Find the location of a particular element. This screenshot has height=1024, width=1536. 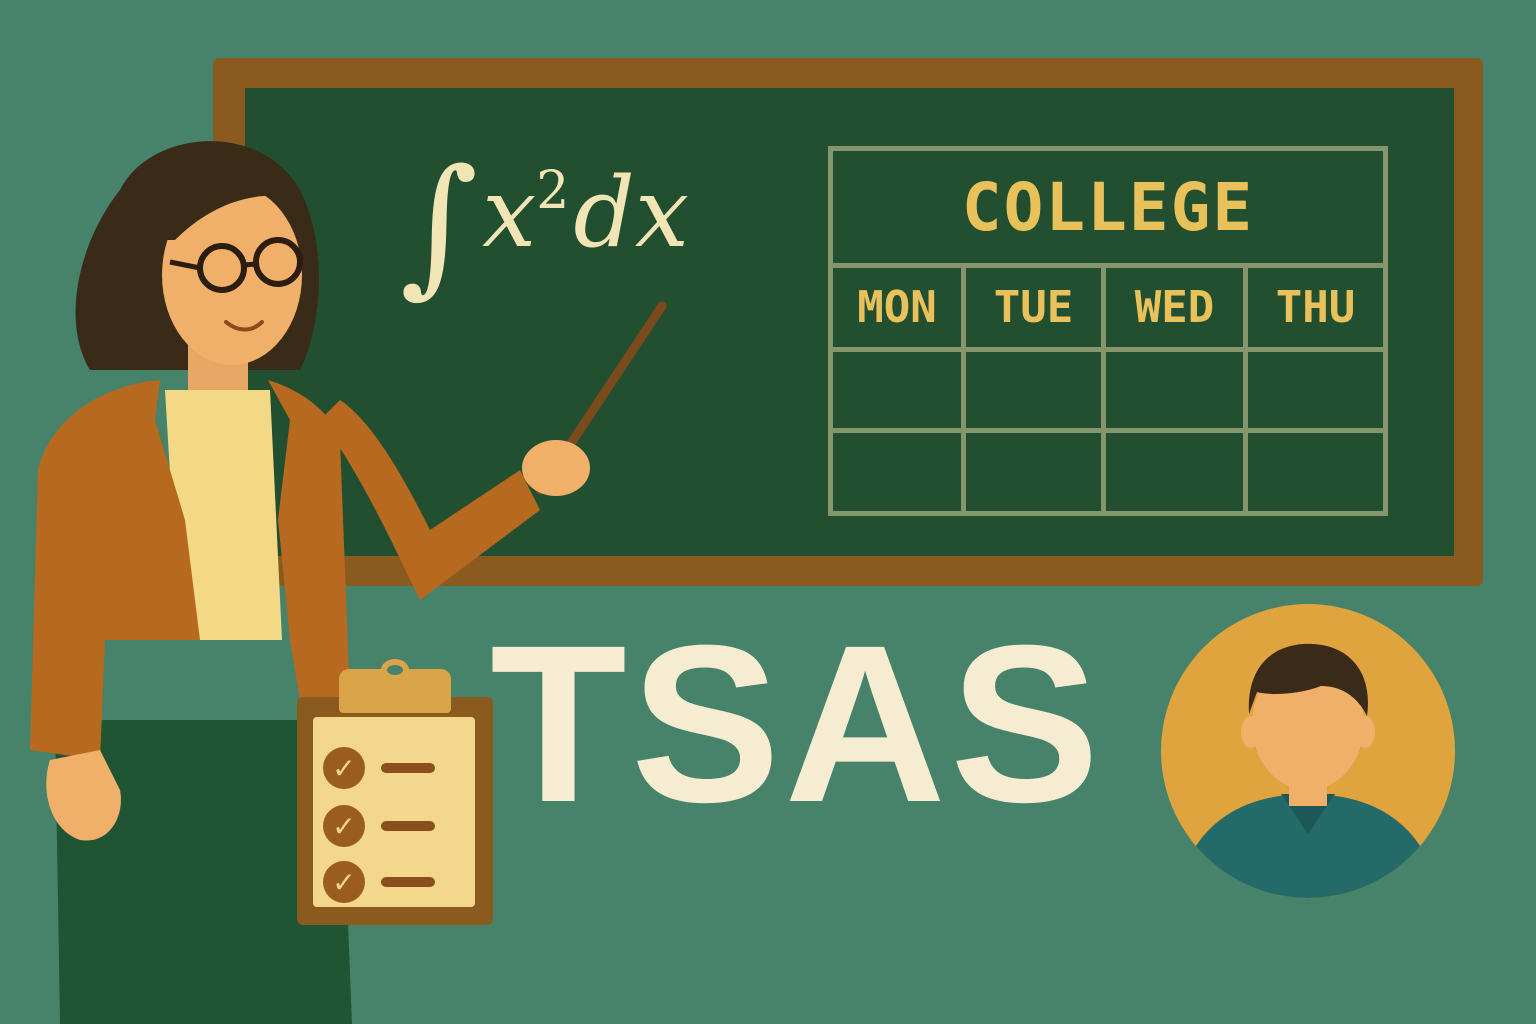

clipboard-clip is located at coordinates (395, 686).